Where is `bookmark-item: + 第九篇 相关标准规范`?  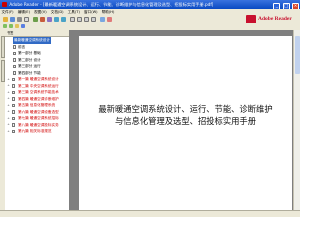 bookmark-item: + 第九篇 相关标准规范 is located at coordinates (37, 131).